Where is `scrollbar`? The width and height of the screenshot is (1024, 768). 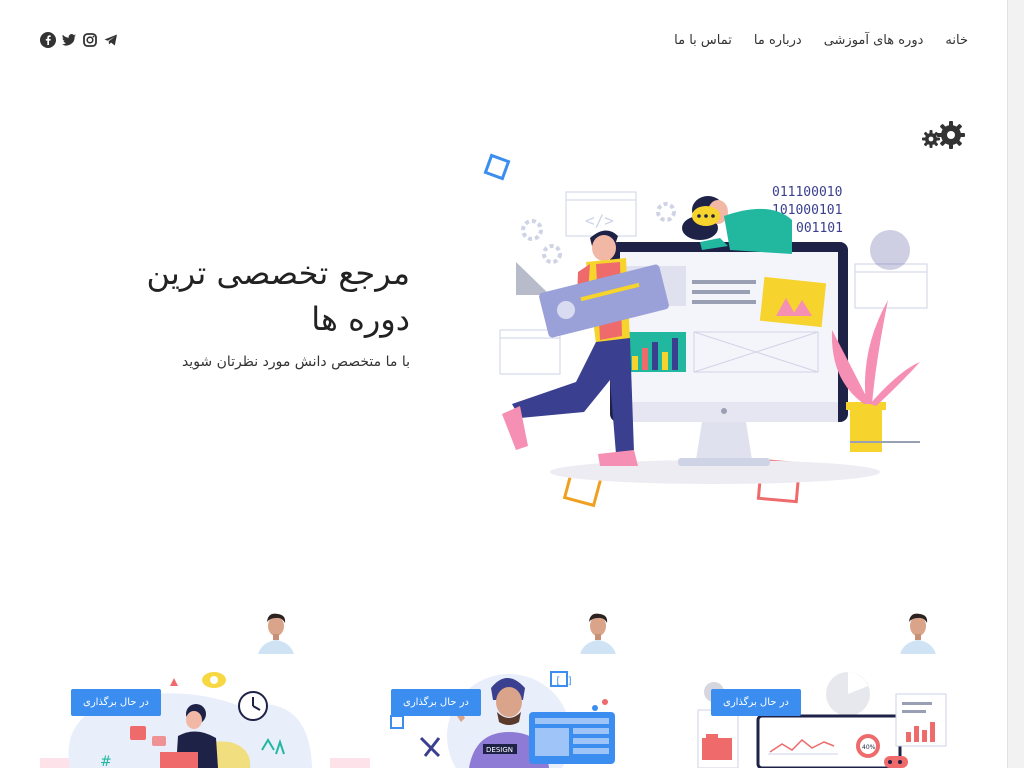 scrollbar is located at coordinates (1015, 384).